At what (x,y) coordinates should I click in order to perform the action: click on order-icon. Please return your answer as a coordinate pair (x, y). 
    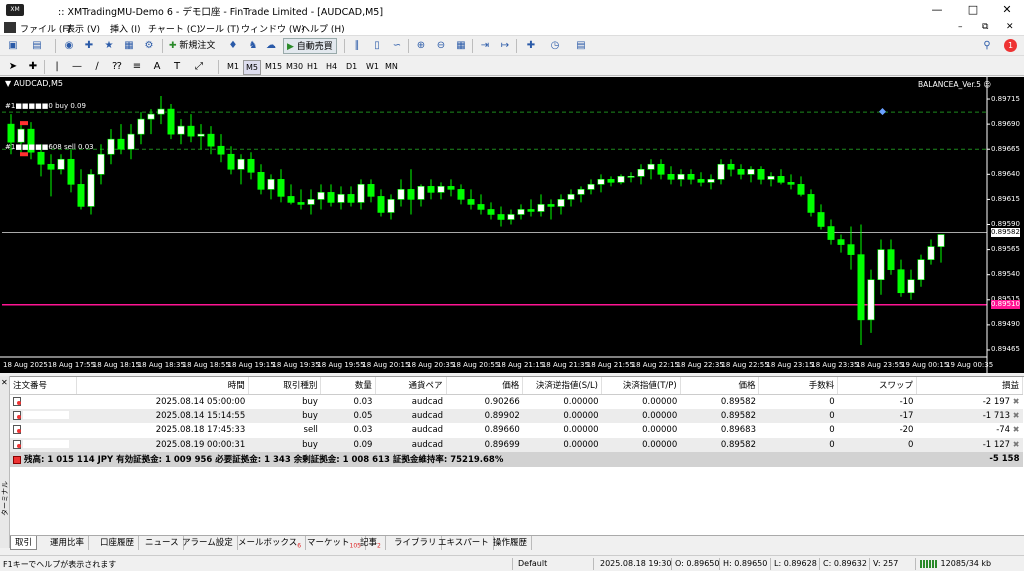
    Looking at the image, I should click on (17, 401).